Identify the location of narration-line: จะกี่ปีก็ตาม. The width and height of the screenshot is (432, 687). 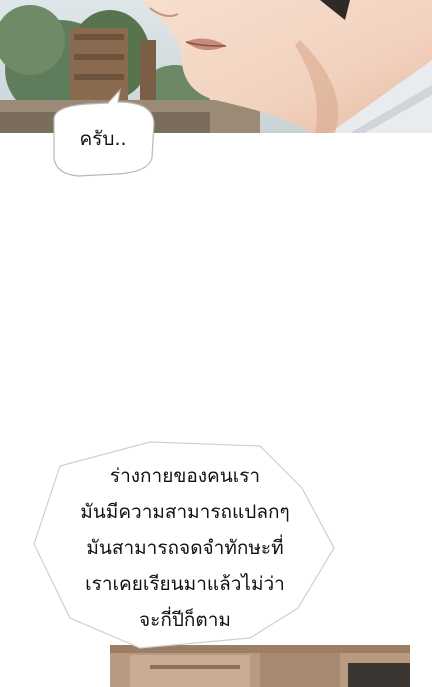
(185, 620).